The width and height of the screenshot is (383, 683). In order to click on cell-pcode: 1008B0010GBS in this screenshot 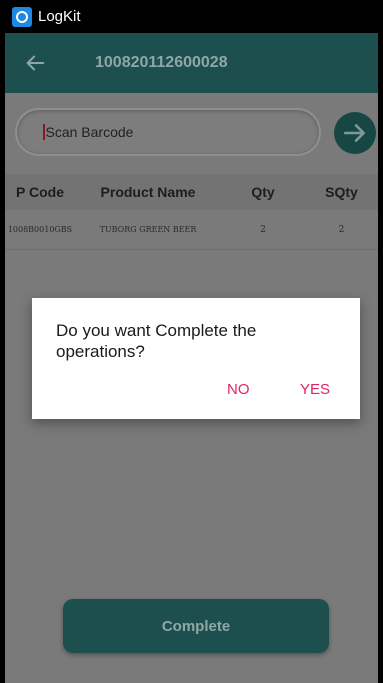, I will do `click(40, 229)`.